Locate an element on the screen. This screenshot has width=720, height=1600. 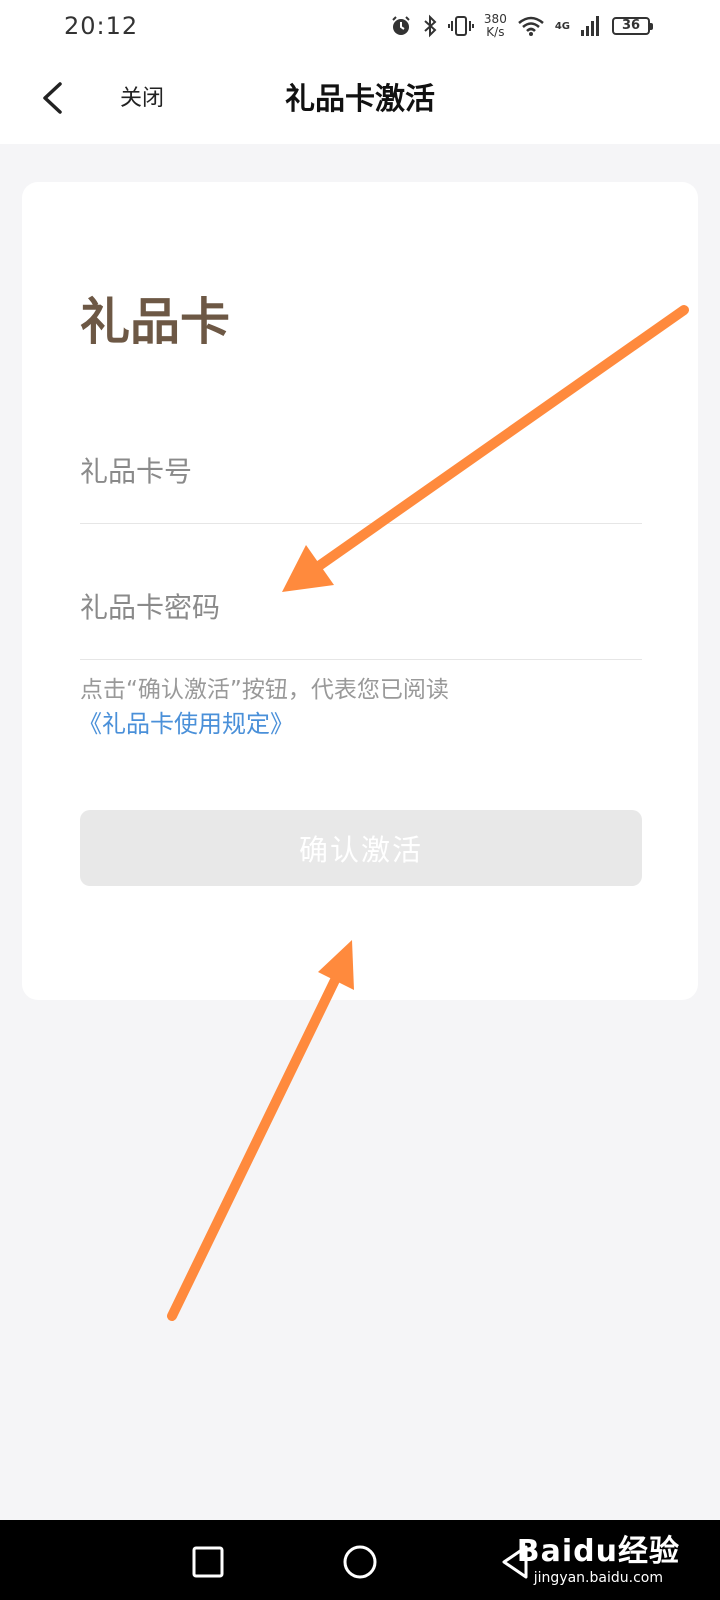
bluetooth-icon is located at coordinates (430, 26).